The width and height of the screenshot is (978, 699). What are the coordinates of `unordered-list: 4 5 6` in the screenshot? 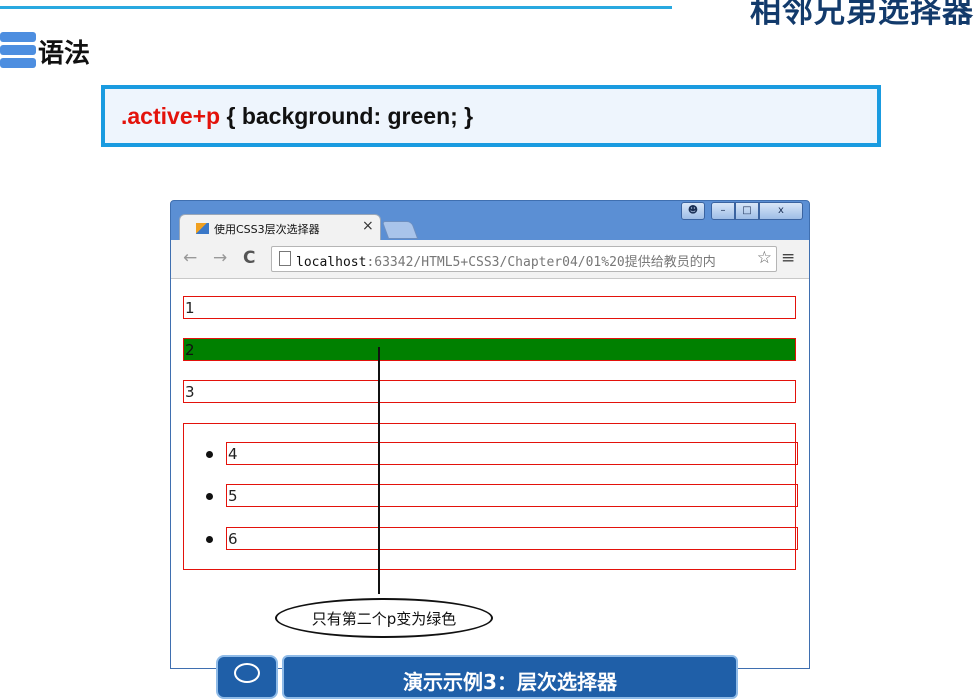 It's located at (490, 496).